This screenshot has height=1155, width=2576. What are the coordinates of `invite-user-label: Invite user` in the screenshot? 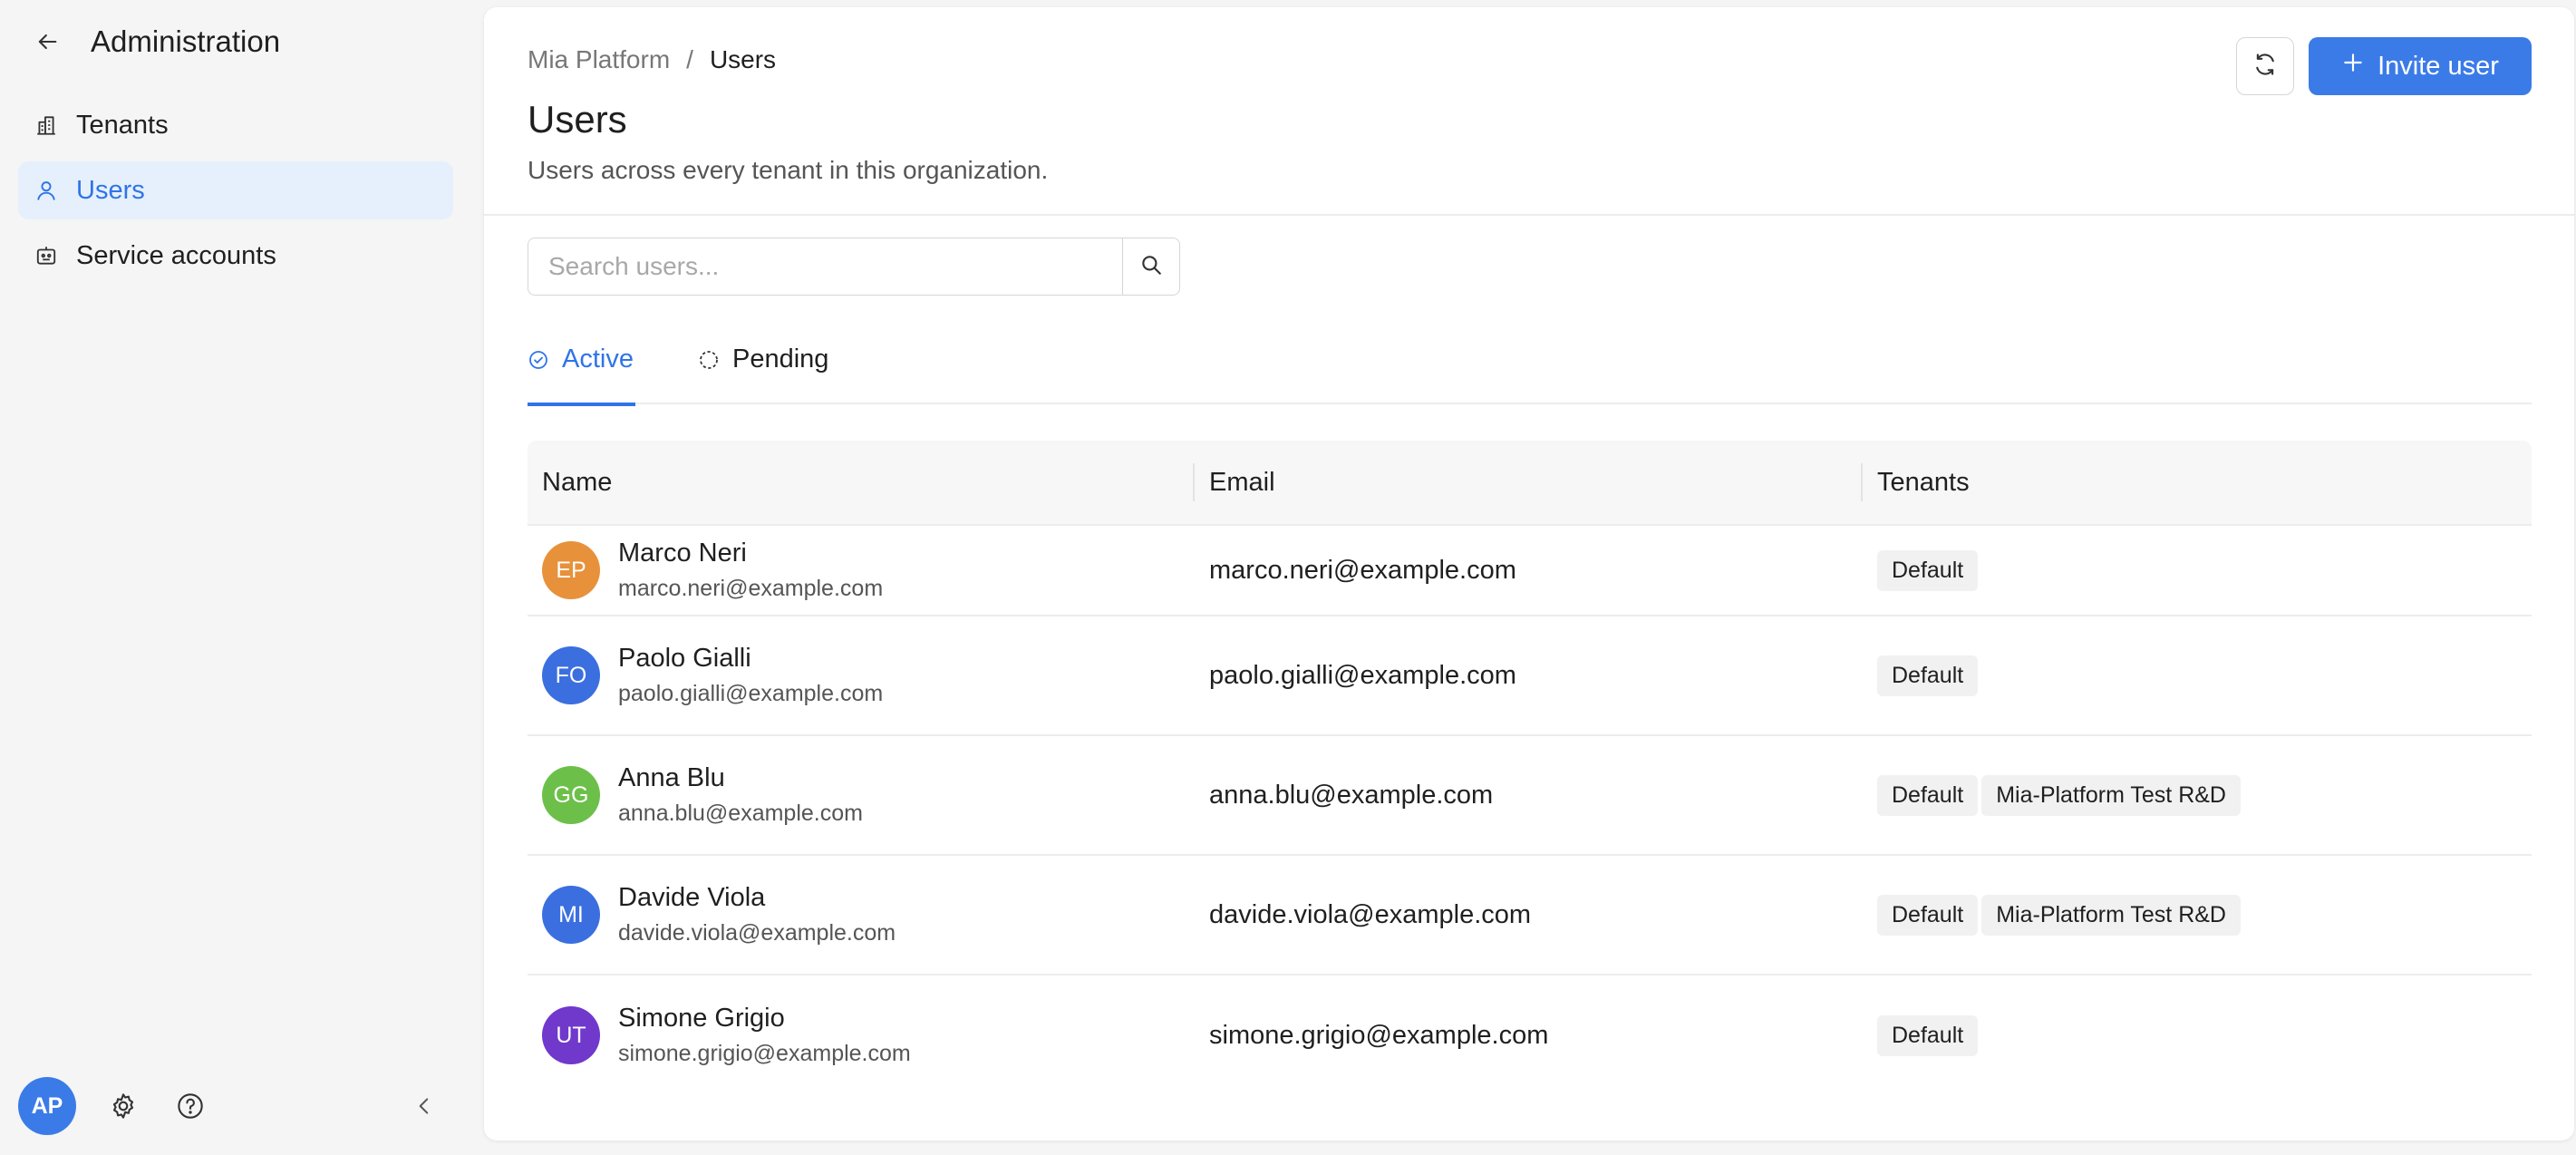 It's located at (2438, 66).